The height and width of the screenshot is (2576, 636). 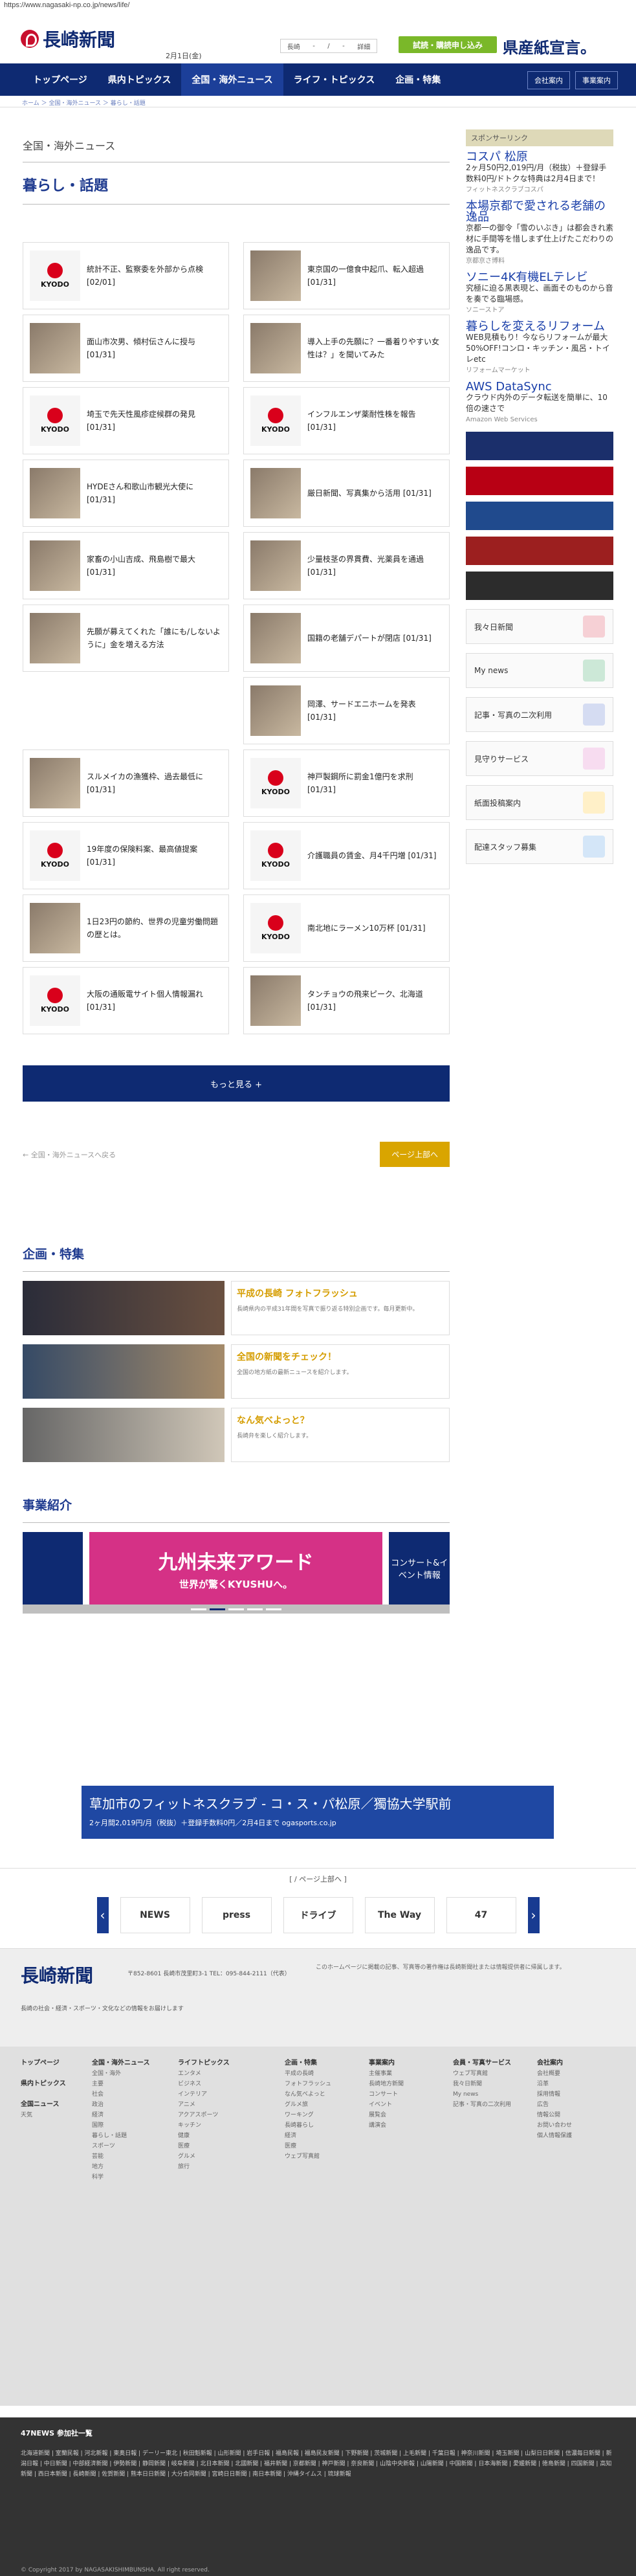 I want to click on page-top-button: ページ上部へ, so click(x=415, y=1154).